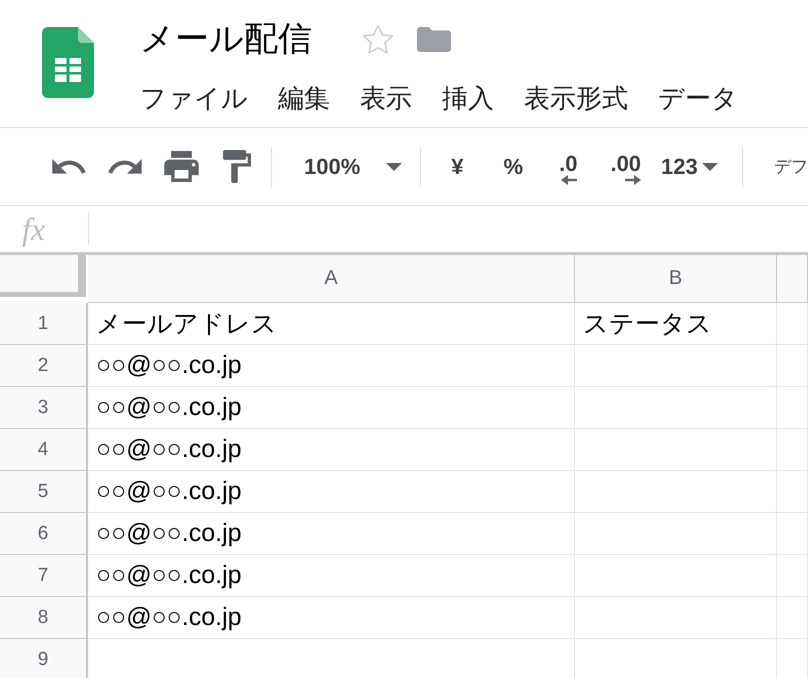 Image resolution: width=808 pixels, height=678 pixels. What do you see at coordinates (676, 279) in the screenshot?
I see `column-header: B` at bounding box center [676, 279].